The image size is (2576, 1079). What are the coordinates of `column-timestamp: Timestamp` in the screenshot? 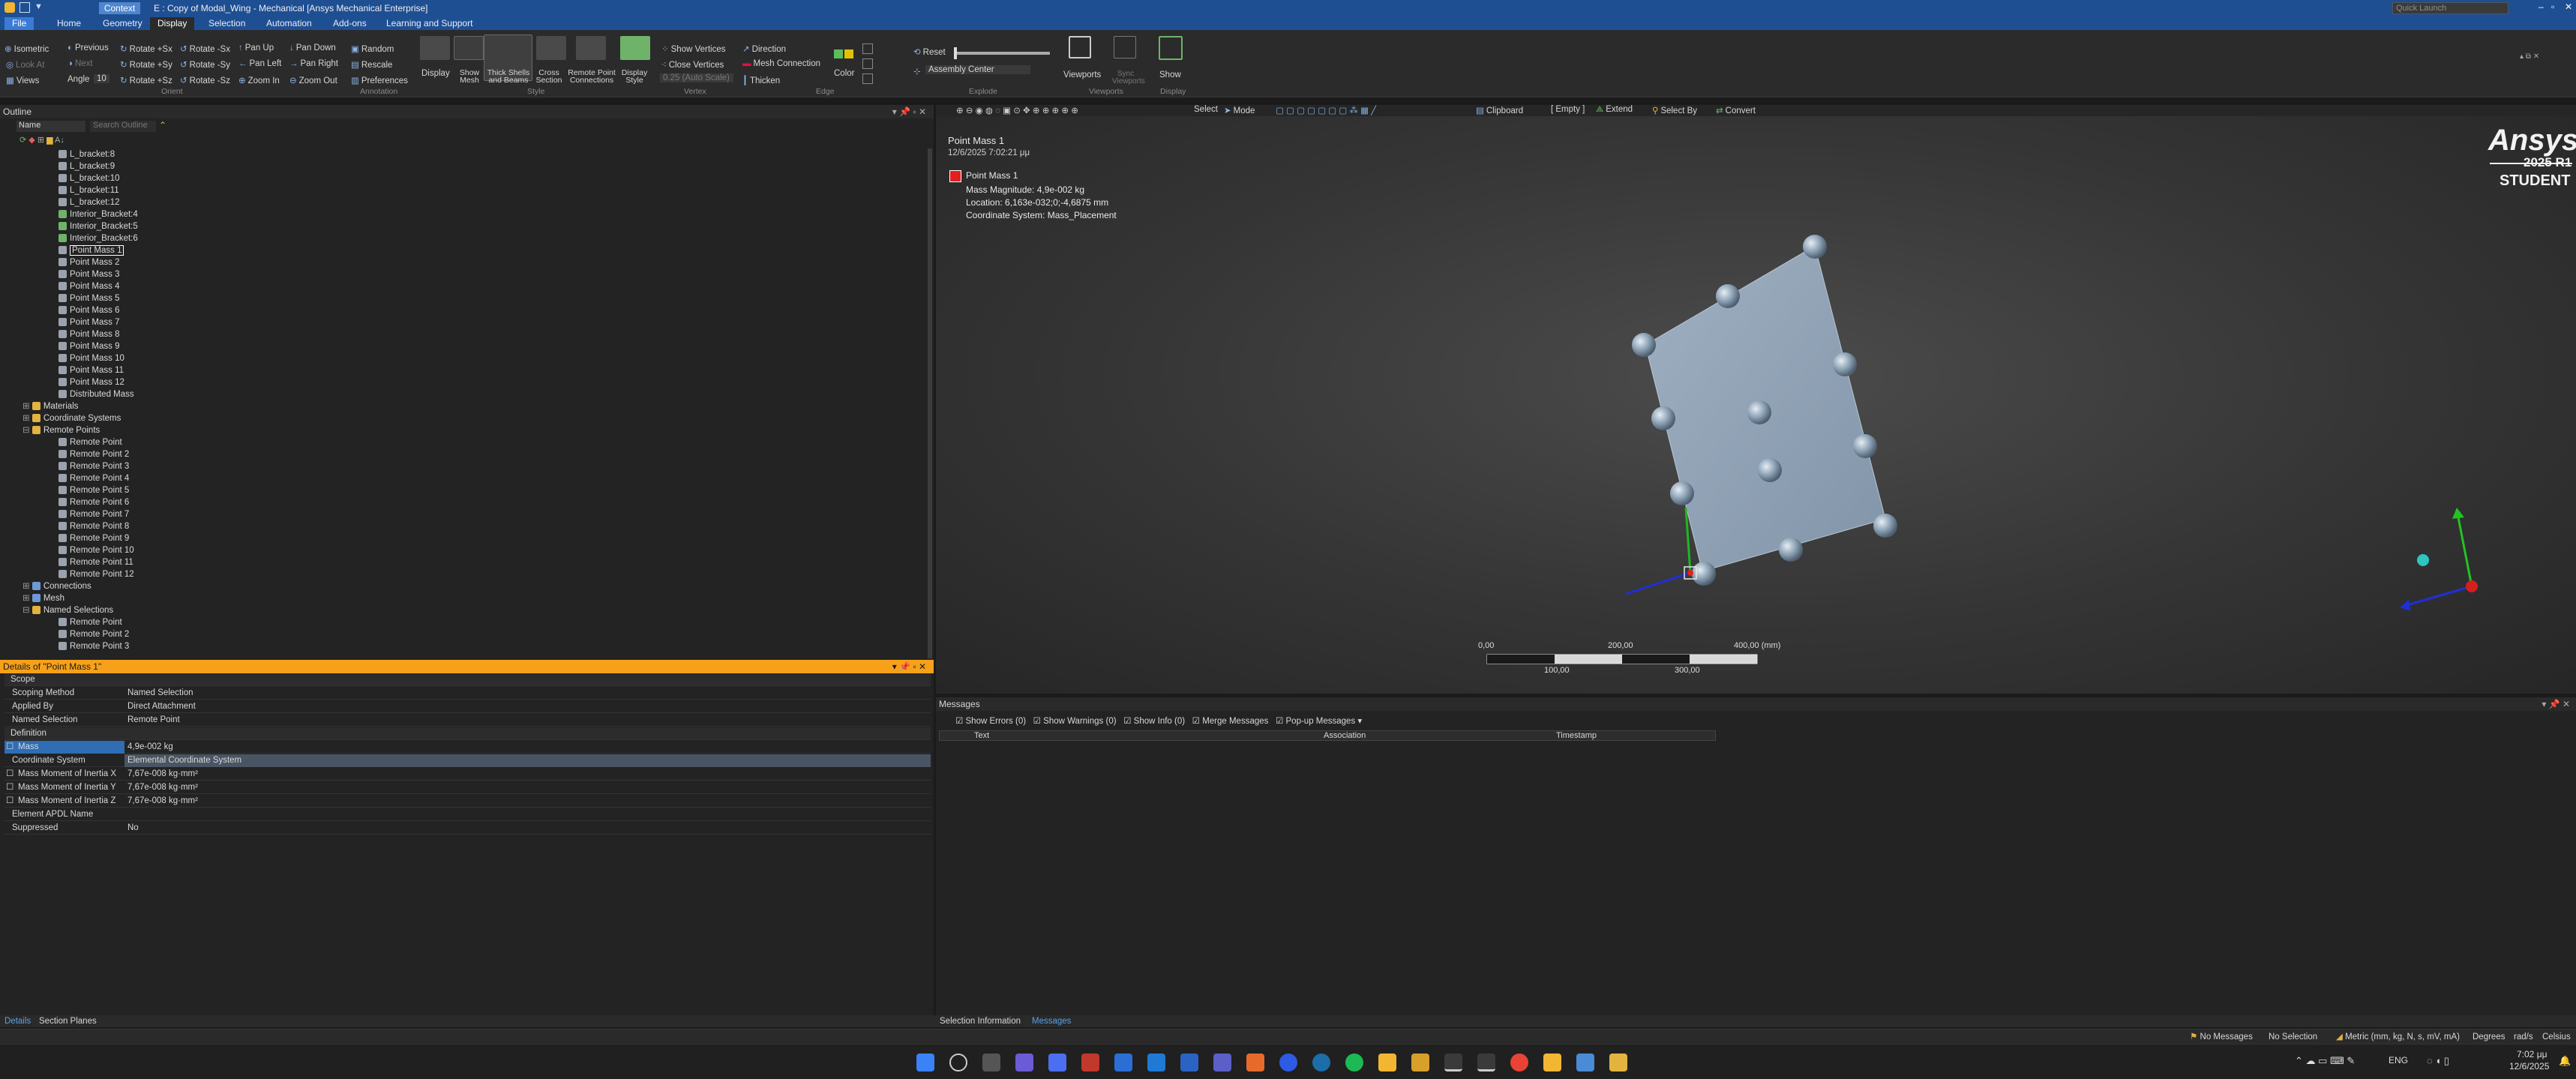 It's located at (1577, 735).